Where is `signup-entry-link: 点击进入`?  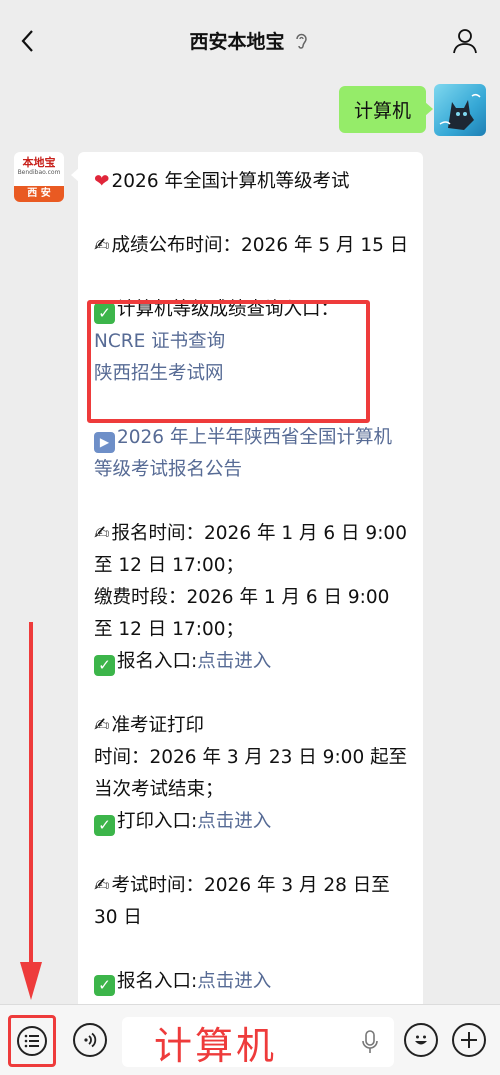
signup-entry-link: 点击进入 is located at coordinates (234, 661).